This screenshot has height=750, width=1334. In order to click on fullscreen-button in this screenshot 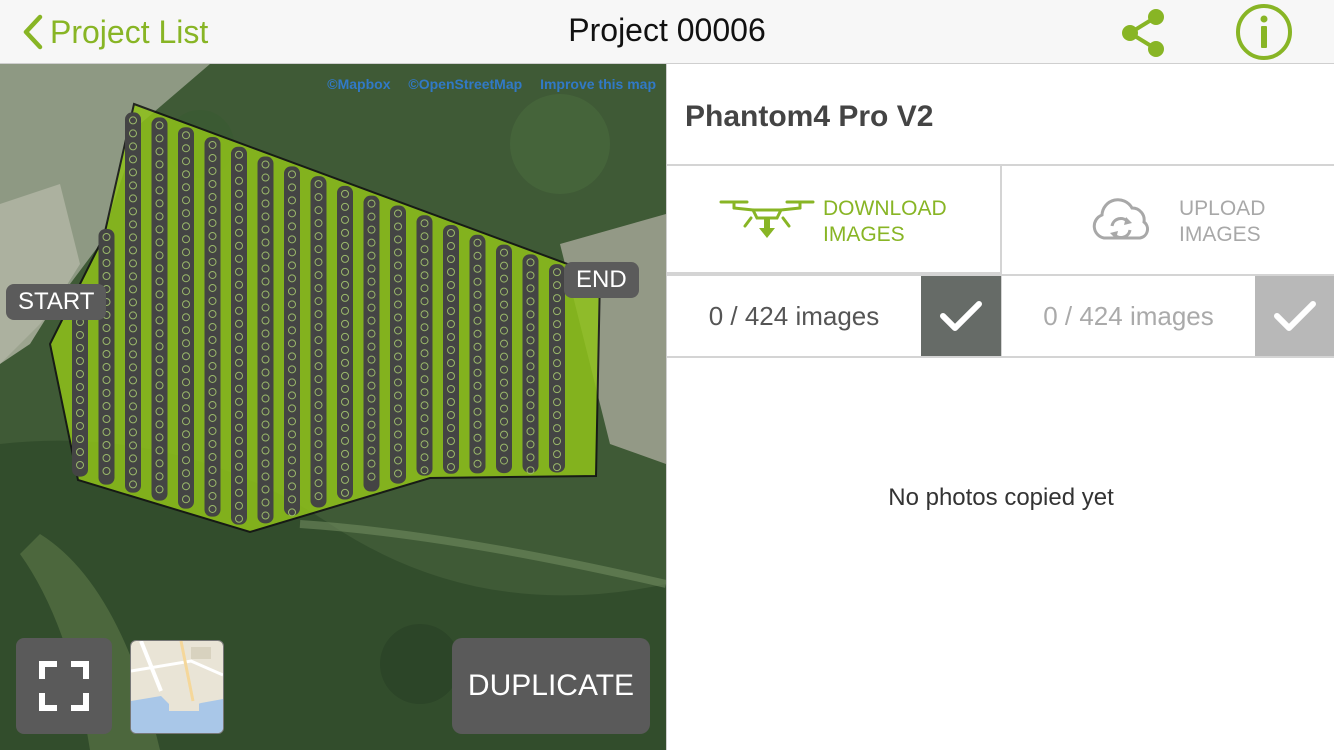, I will do `click(64, 686)`.